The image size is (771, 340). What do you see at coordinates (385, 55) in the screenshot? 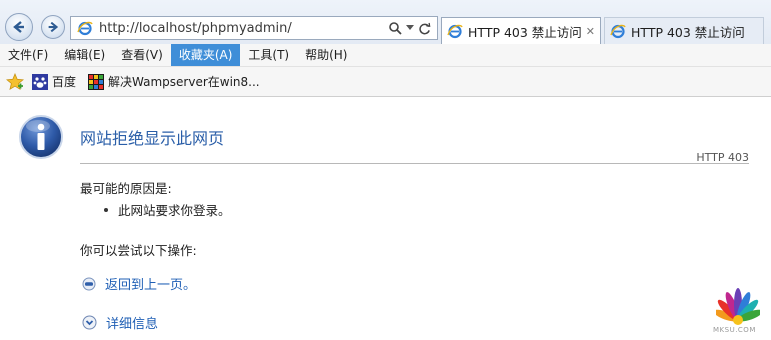
I see `menu-bar: 文件(F) 编辑(E) 查看(V) 收藏夹(A) 工具(T) 帮助(H)` at bounding box center [385, 55].